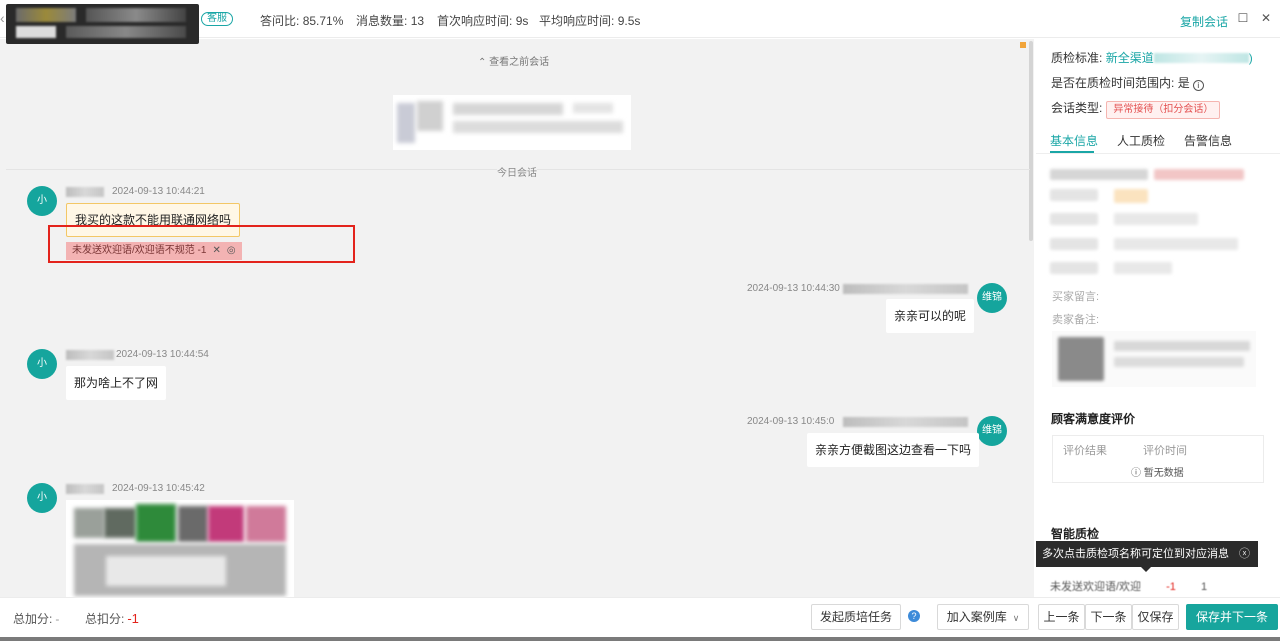 This screenshot has height=641, width=1280. I want to click on save-and-next-button: 保存并下一条, so click(1232, 617).